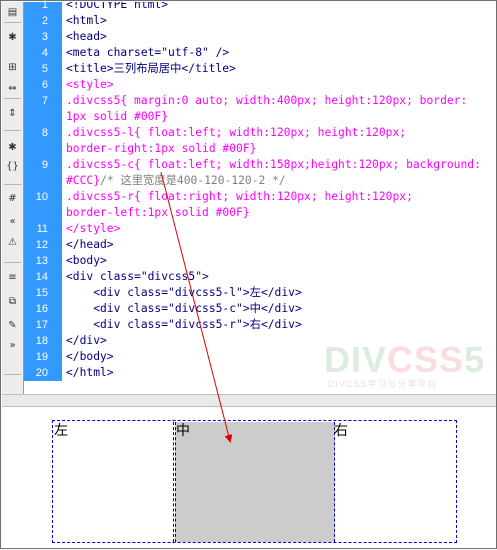 The width and height of the screenshot is (497, 550). I want to click on line-number: 7, so click(44, 101).